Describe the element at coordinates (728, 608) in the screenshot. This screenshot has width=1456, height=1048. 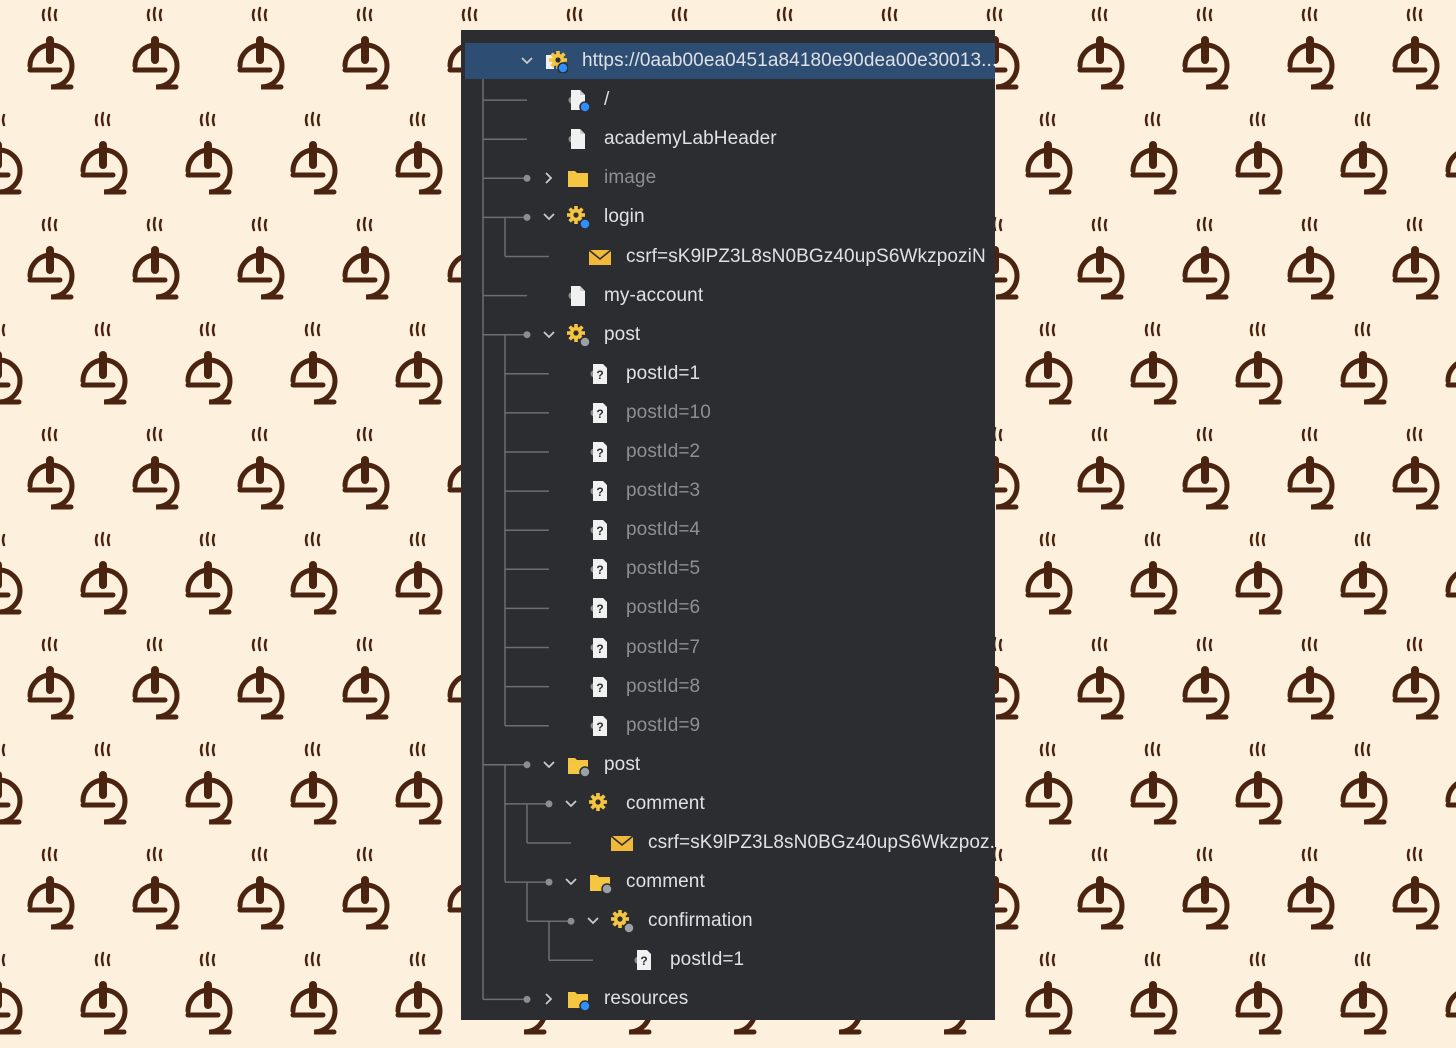
I see `tree-row: ? postId=6` at that location.